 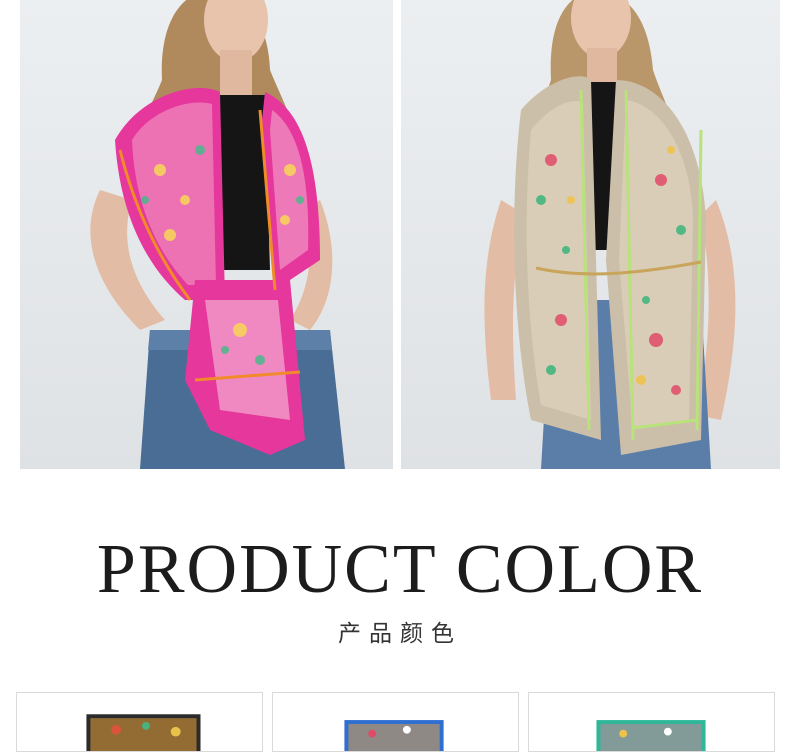 What do you see at coordinates (400, 569) in the screenshot?
I see `section-title: PRODUCT COLOR` at bounding box center [400, 569].